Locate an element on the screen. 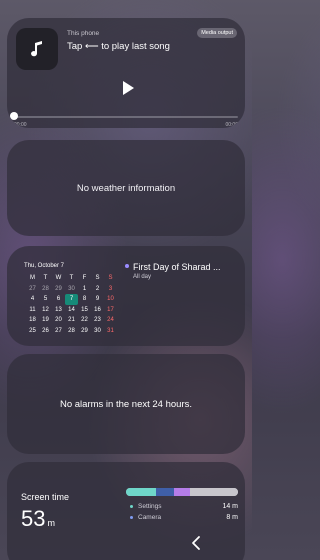 The image size is (320, 560). calendar-day: 16 is located at coordinates (97, 310).